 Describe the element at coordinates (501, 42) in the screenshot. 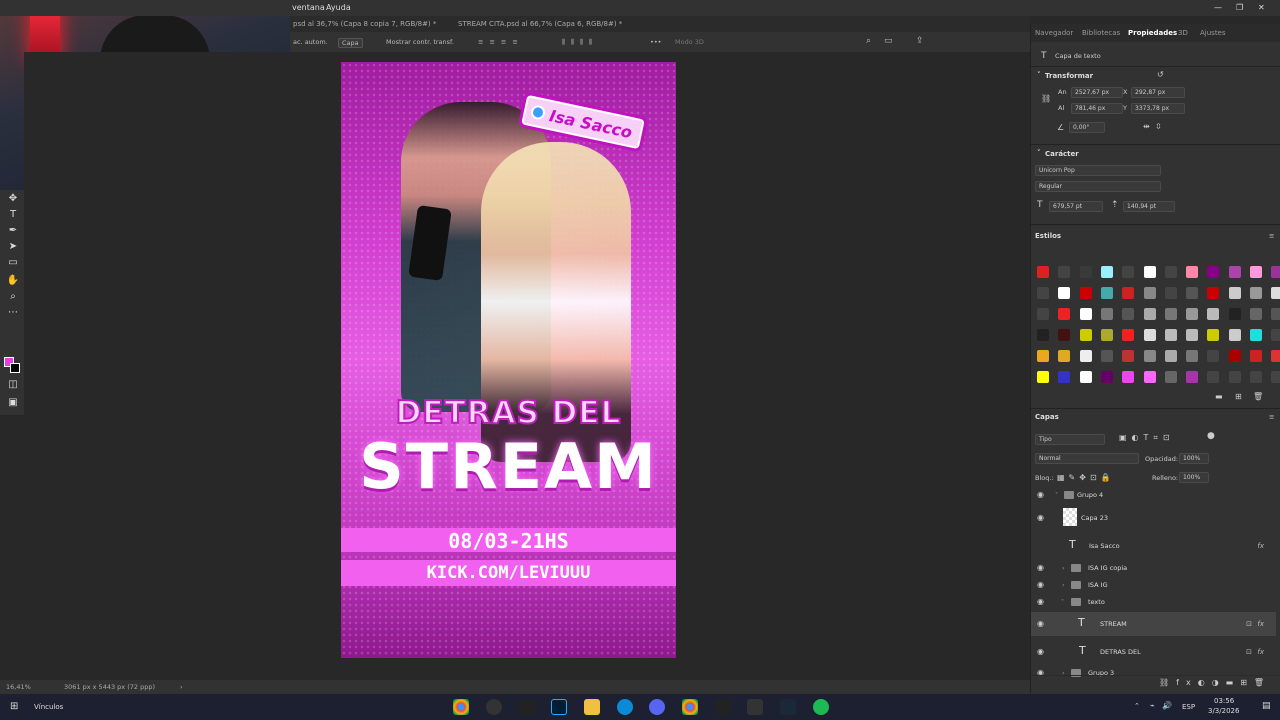

I see `align-icons: ≡≡≡≡` at that location.